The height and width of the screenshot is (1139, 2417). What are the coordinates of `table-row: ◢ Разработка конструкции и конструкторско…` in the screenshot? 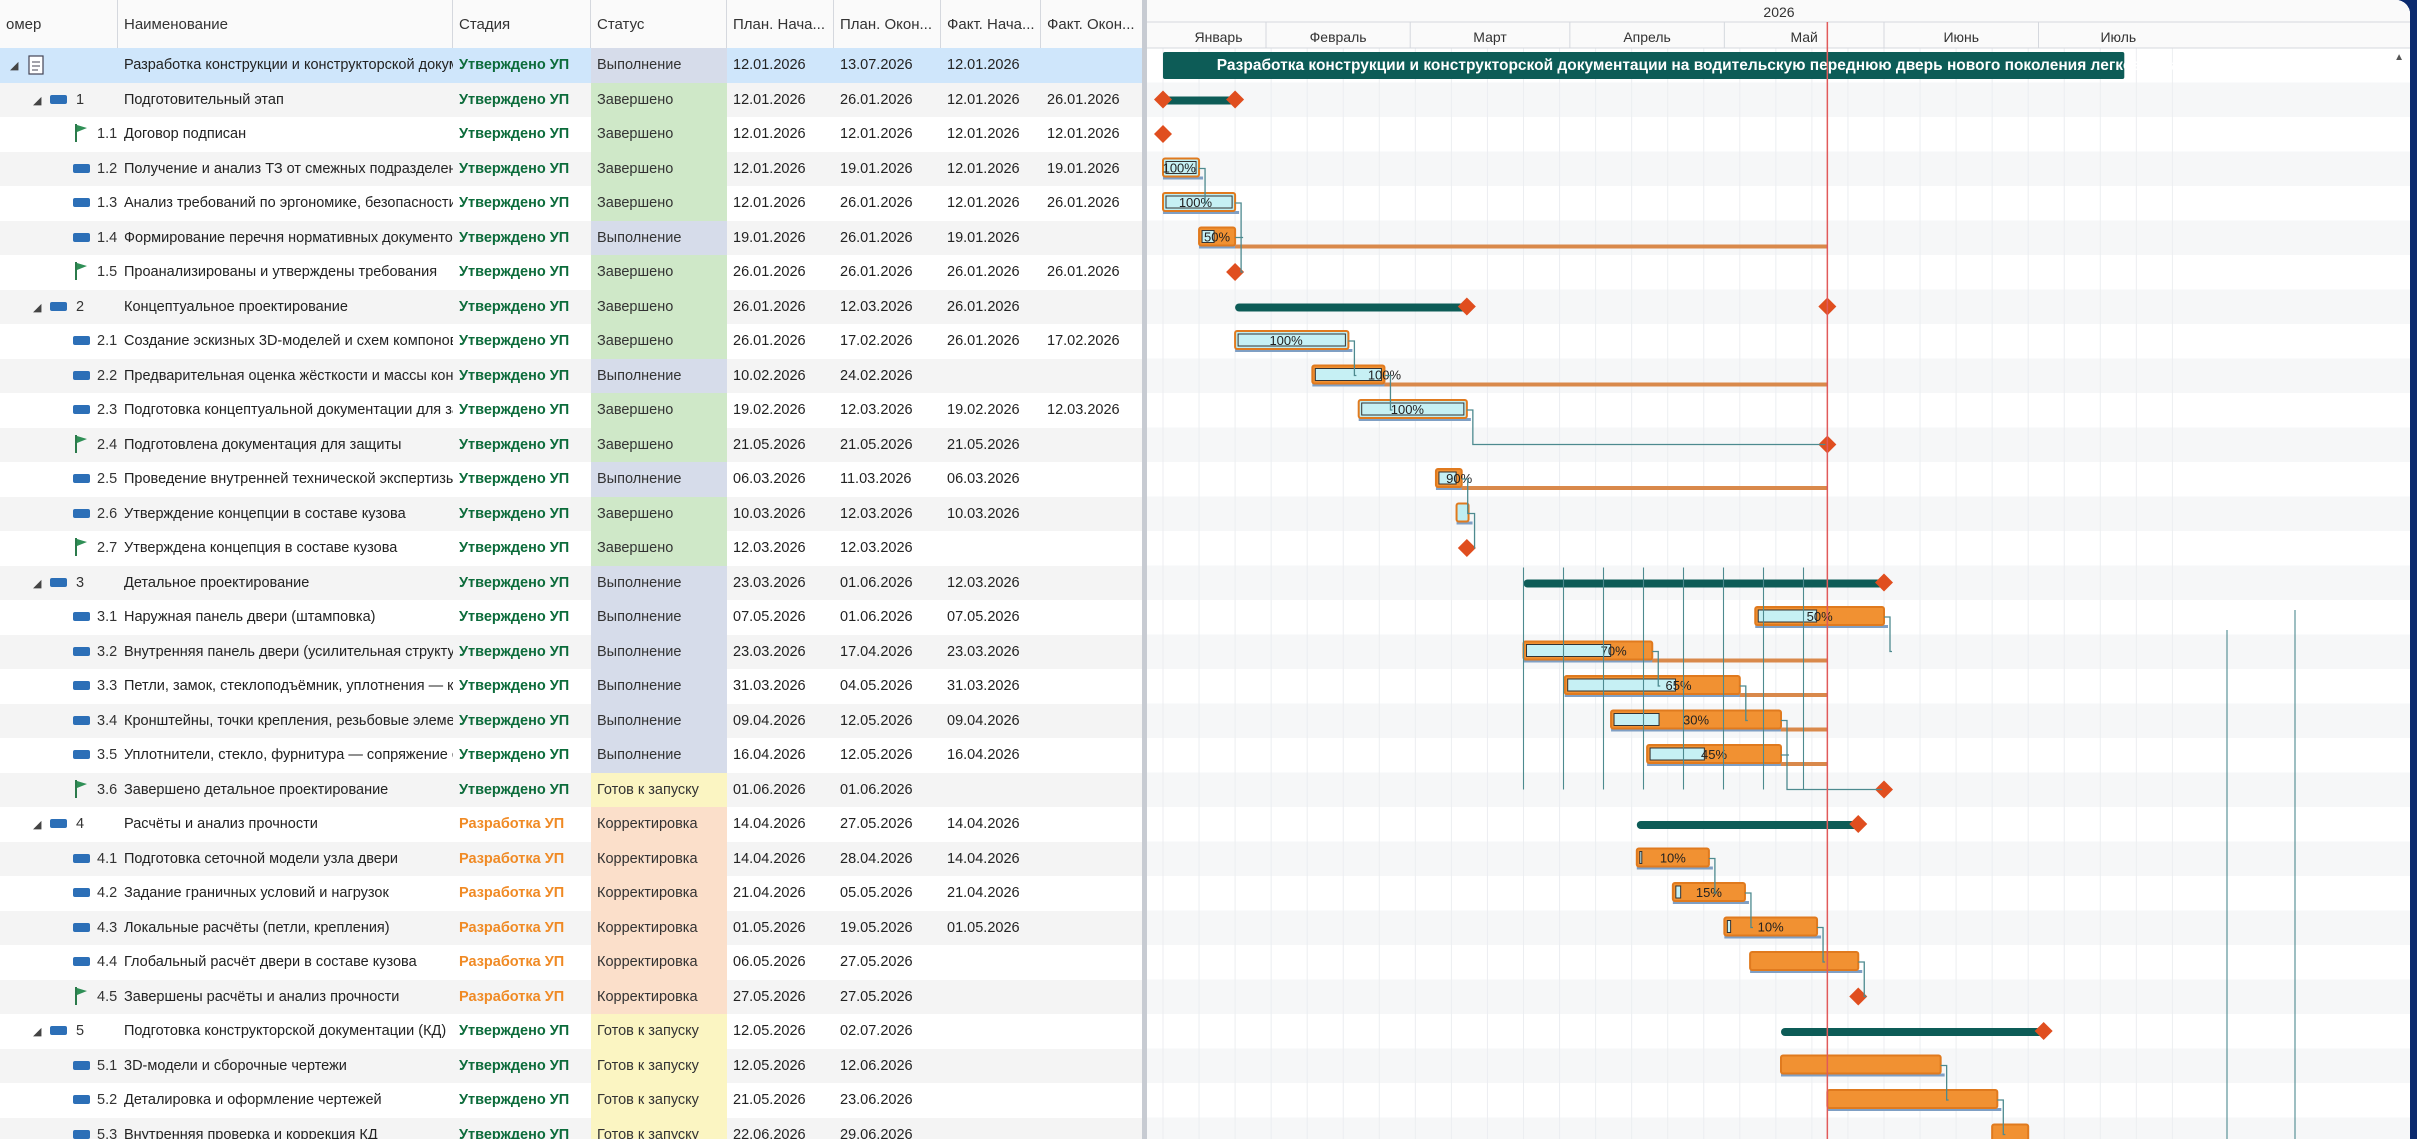 It's located at (571, 65).